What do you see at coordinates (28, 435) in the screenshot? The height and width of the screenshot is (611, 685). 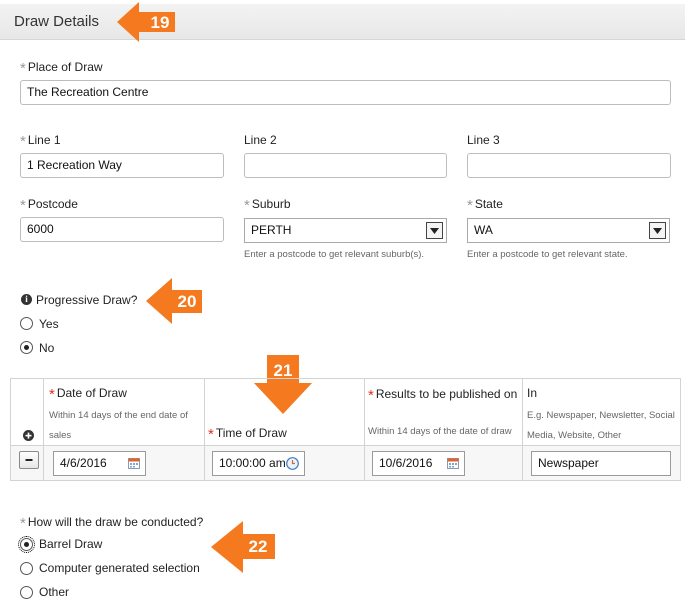 I see `add-row-plus-icon` at bounding box center [28, 435].